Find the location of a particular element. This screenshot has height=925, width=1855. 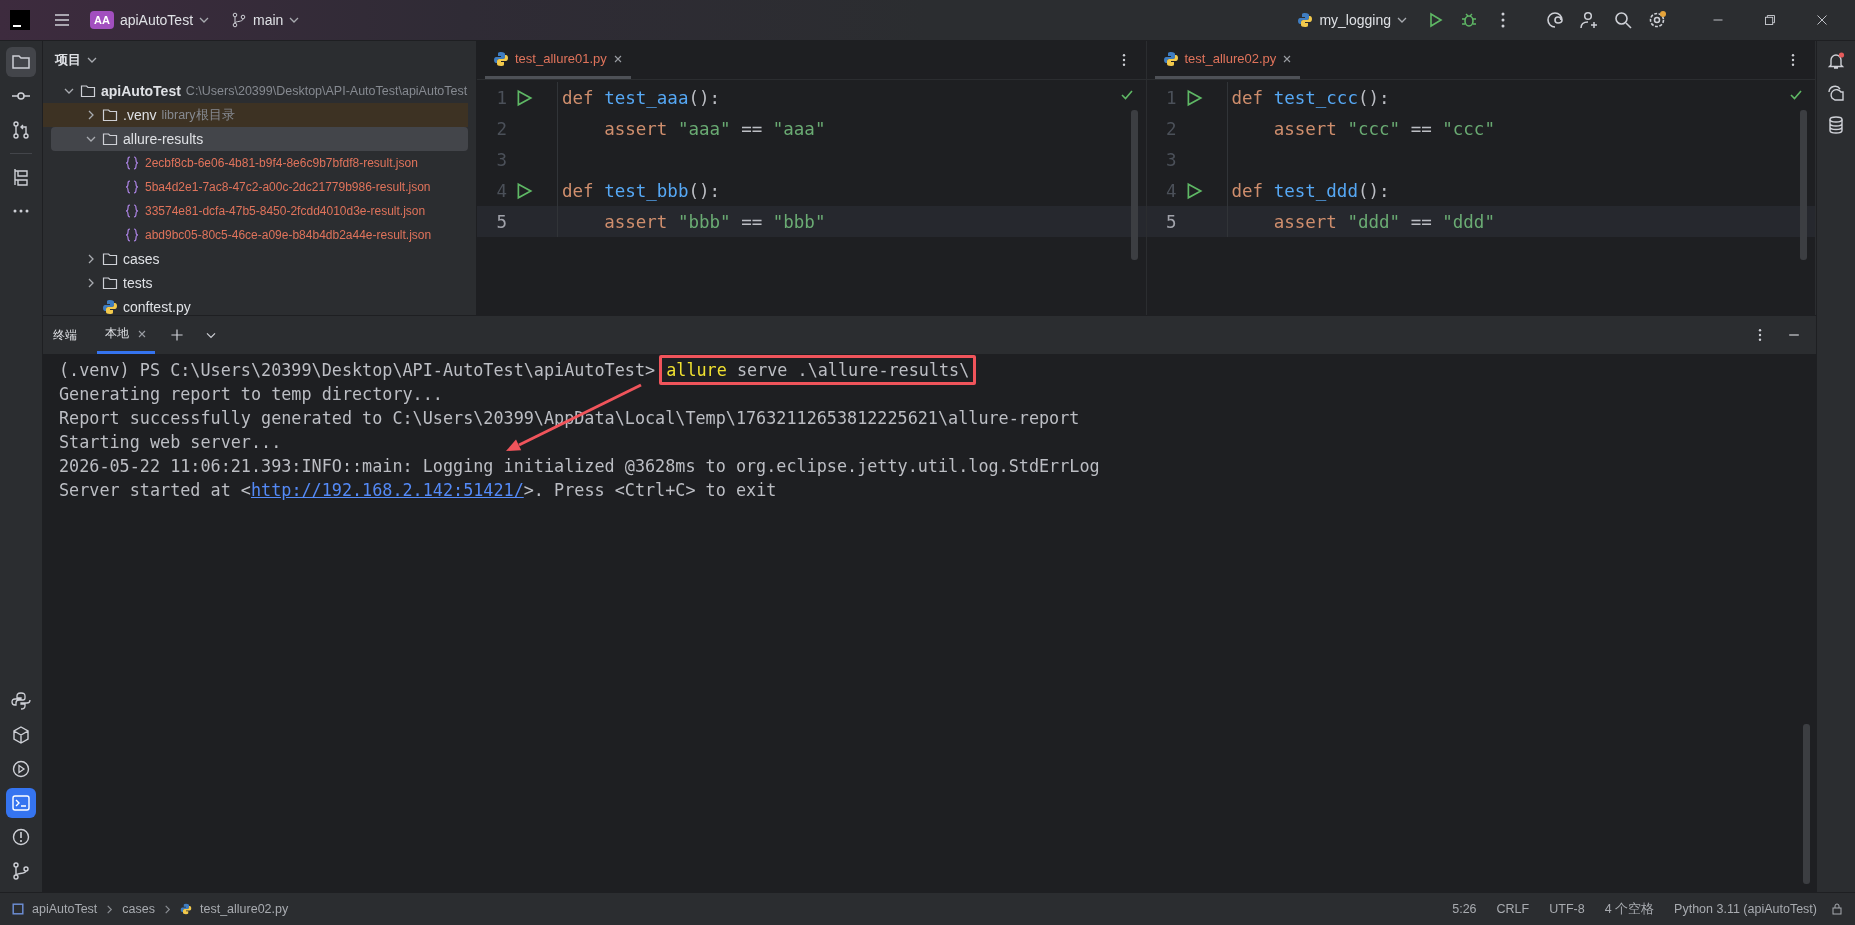

tree-item: tests is located at coordinates (259, 283).